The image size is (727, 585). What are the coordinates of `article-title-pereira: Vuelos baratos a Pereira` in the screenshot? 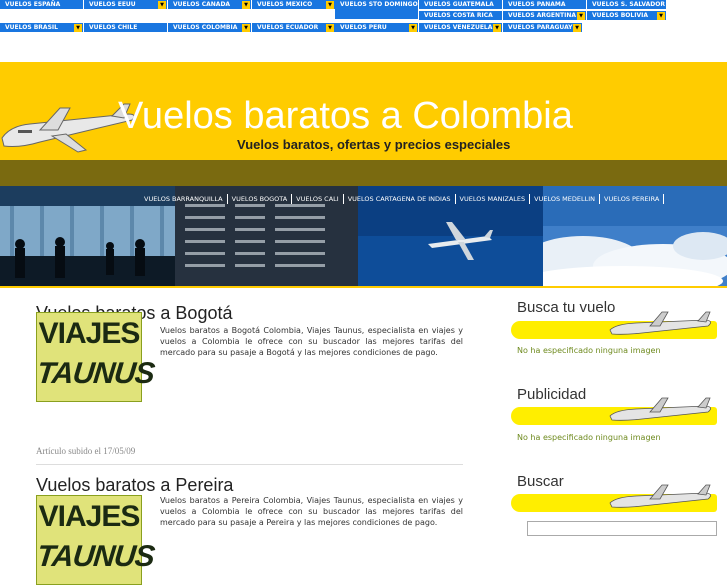 It's located at (134, 485).